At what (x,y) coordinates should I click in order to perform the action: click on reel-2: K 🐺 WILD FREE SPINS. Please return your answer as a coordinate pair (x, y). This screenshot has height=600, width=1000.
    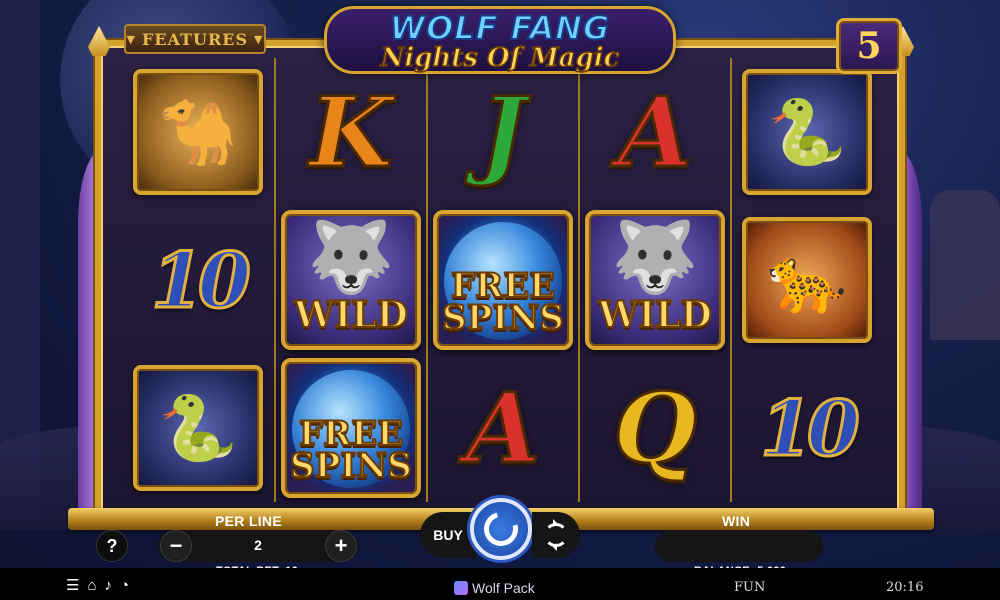
    Looking at the image, I should click on (350, 280).